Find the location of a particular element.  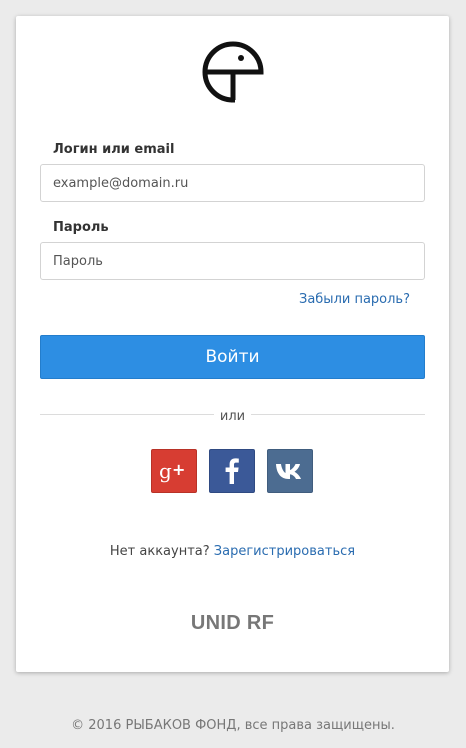

facebook-button is located at coordinates (232, 471).